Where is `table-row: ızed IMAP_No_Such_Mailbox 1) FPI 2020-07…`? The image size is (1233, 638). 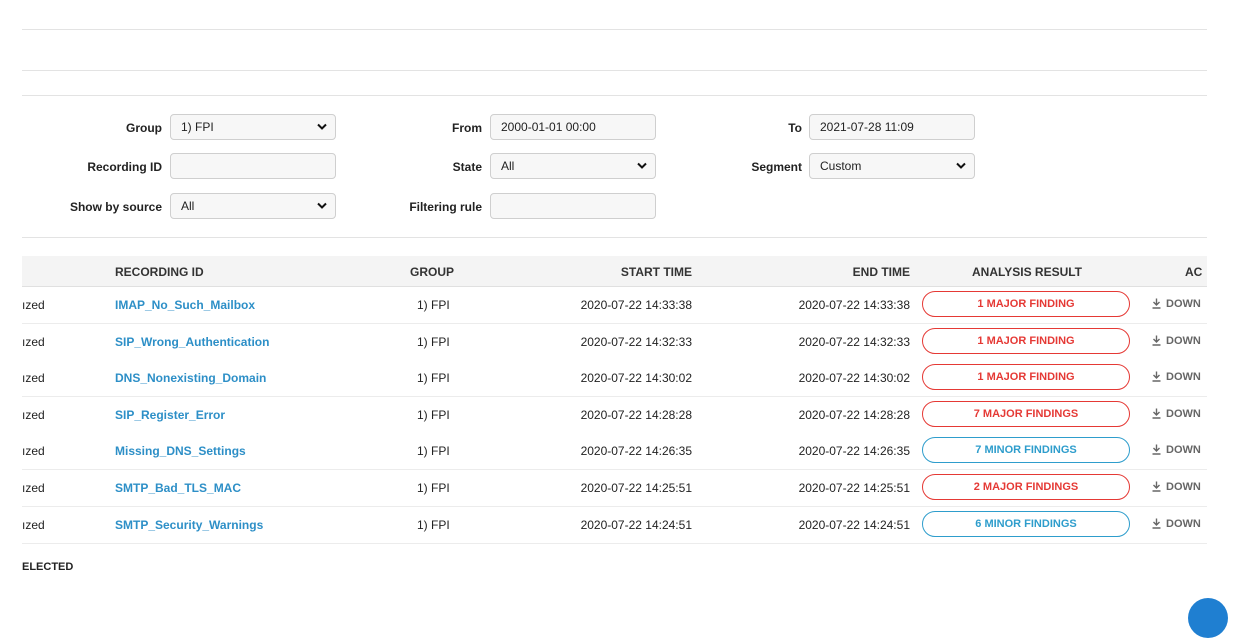
table-row: ızed IMAP_No_Such_Mailbox 1) FPI 2020-07… is located at coordinates (614, 305).